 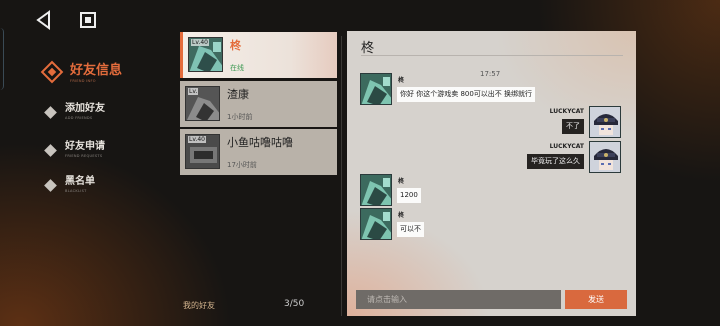 I want to click on chat-message: 柊 可以不, so click(x=392, y=224).